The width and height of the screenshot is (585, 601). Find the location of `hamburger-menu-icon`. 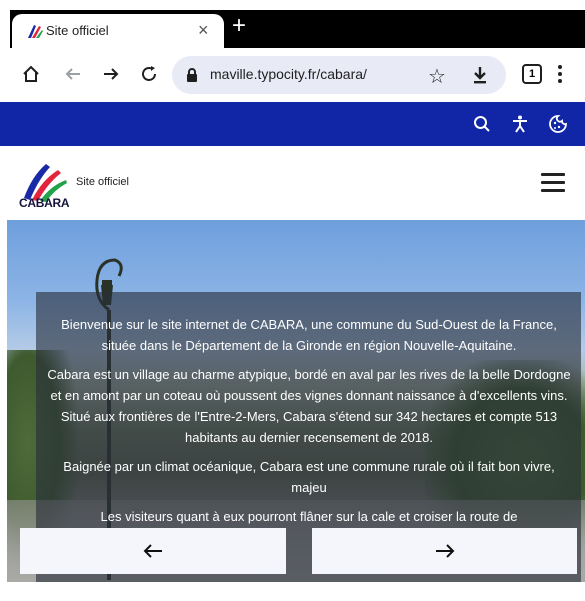

hamburger-menu-icon is located at coordinates (553, 183).